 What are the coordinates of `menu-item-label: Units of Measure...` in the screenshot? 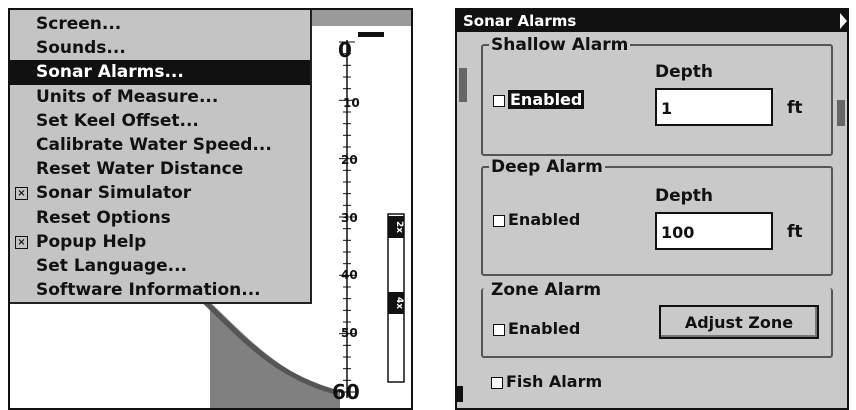 It's located at (127, 96).